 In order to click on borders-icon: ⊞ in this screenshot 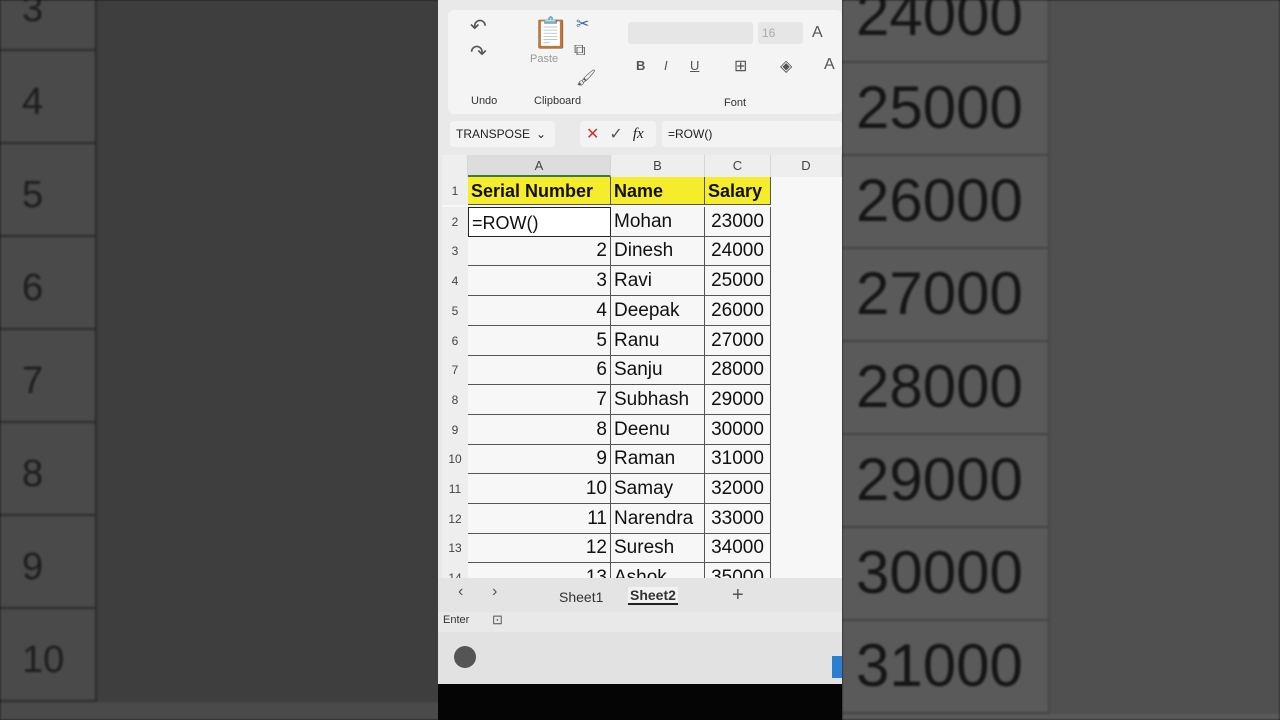, I will do `click(740, 66)`.